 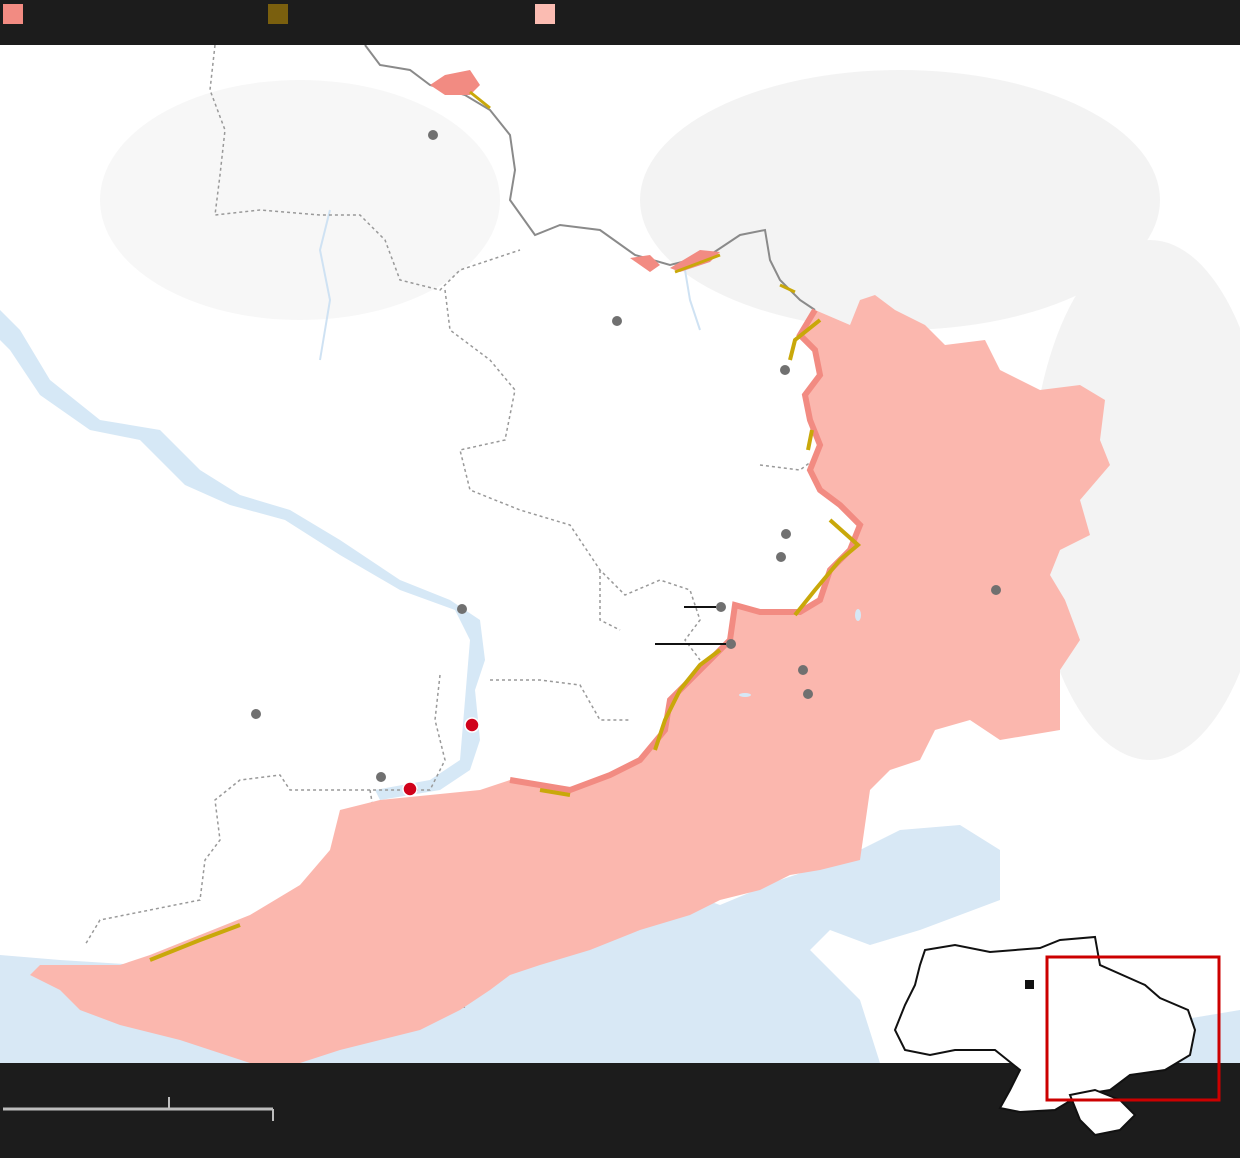 I want to click on legend-swatch-occupied, so click(x=545, y=14).